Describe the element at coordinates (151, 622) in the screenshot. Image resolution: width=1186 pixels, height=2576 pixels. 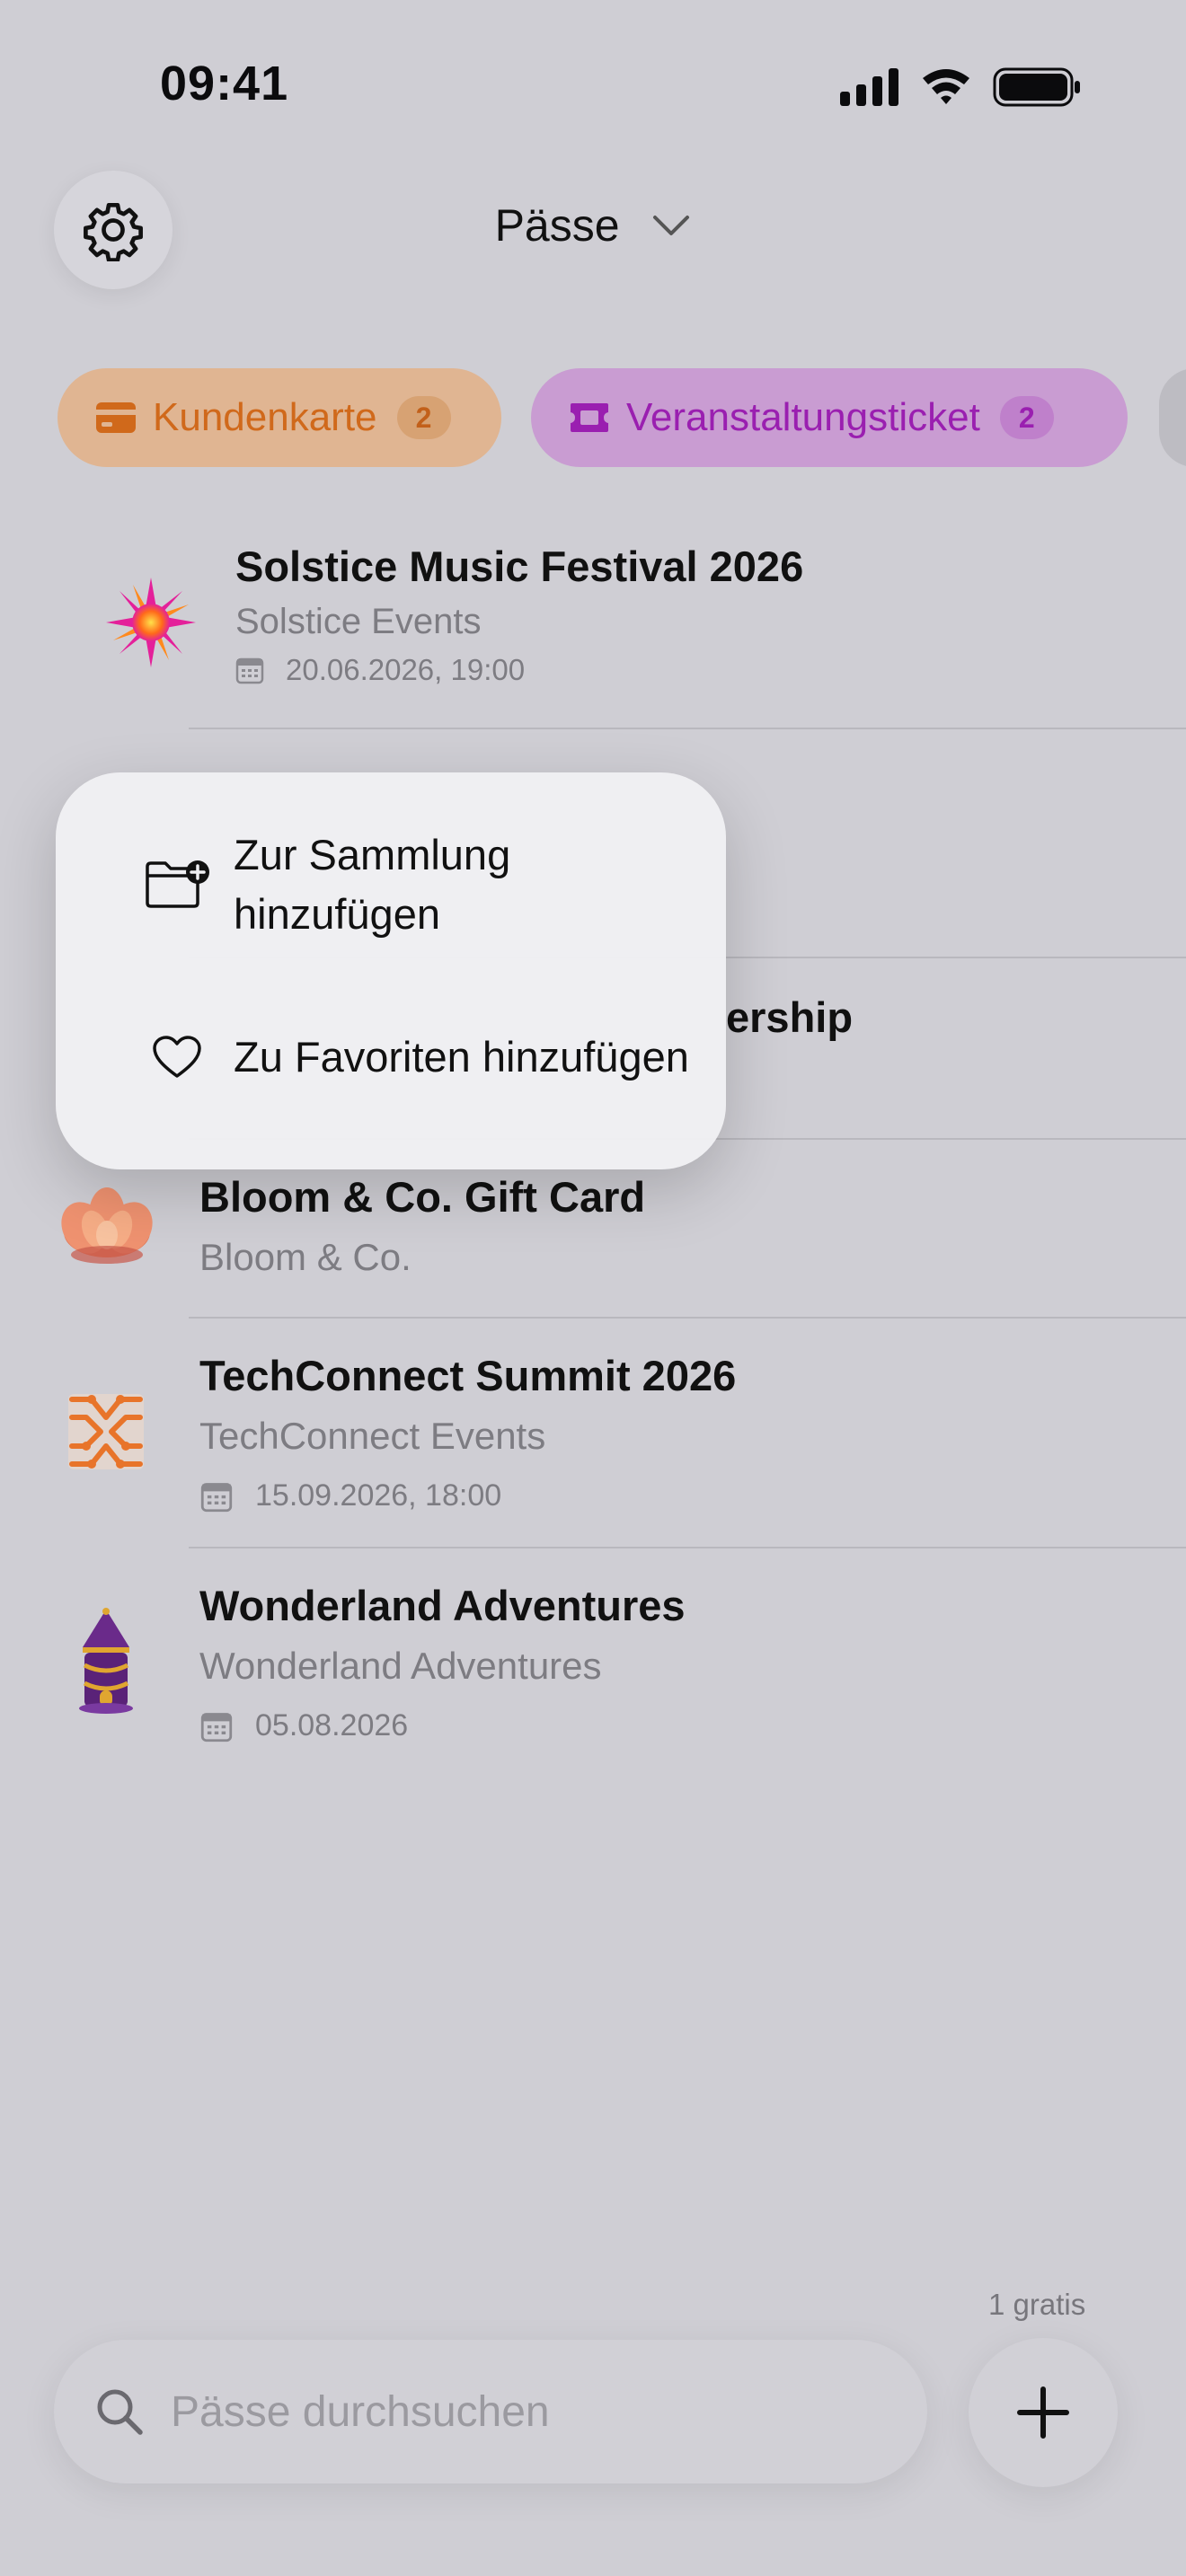
I see `sun-logo-icon` at that location.